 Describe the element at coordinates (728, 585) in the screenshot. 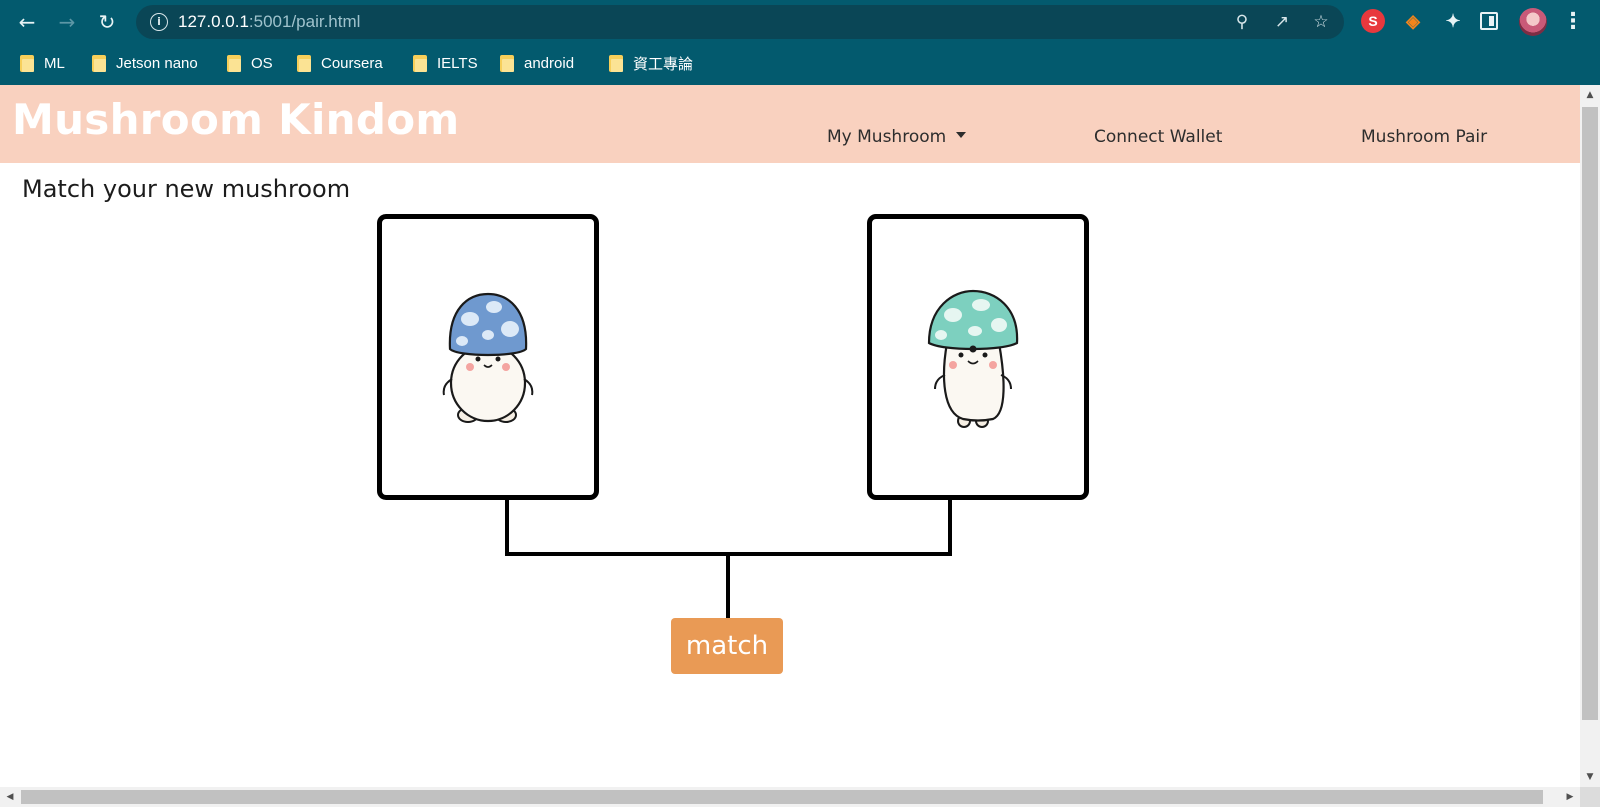

I see `connector-center-vertical` at that location.